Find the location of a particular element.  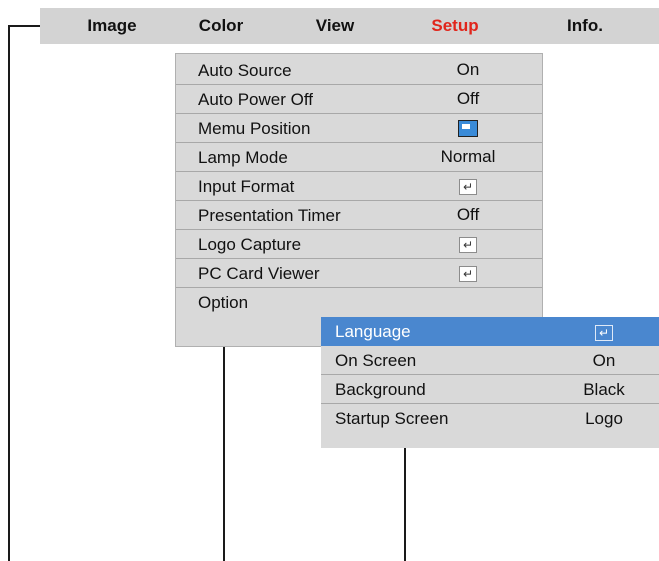

tab-setup: Setup is located at coordinates (455, 26).